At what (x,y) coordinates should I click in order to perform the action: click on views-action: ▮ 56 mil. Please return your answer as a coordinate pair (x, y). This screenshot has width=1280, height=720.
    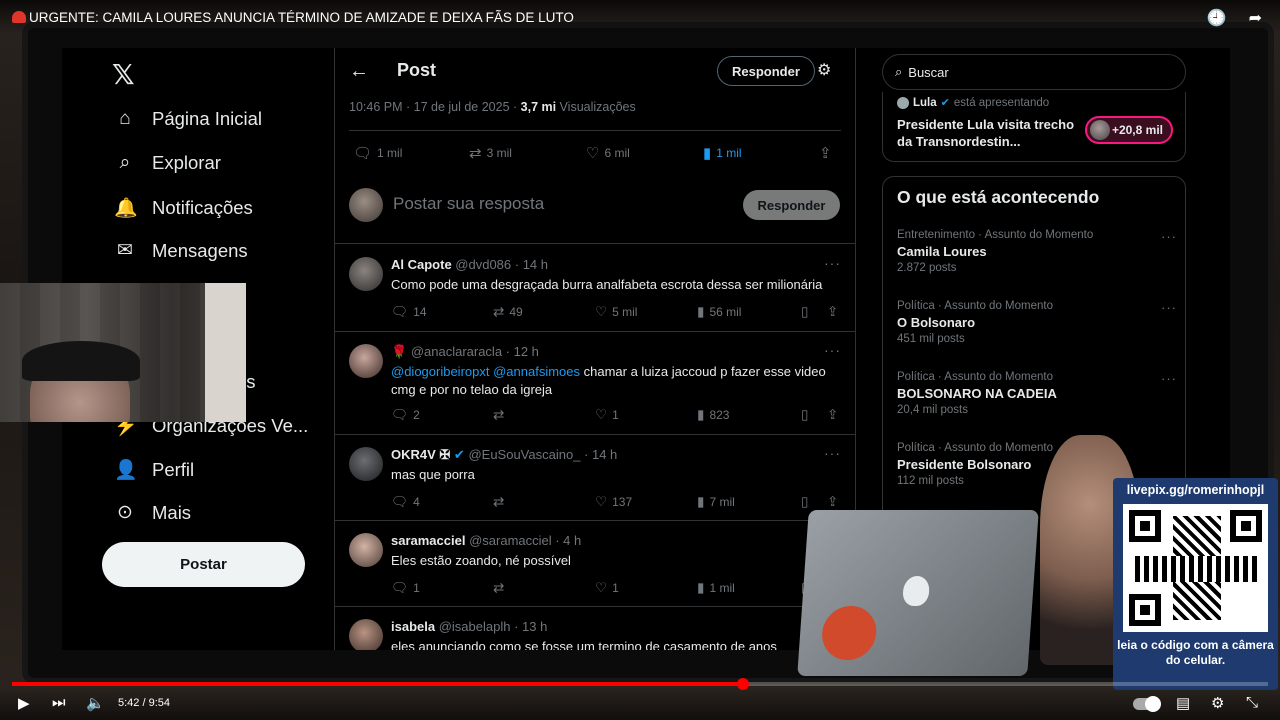
    Looking at the image, I should click on (719, 312).